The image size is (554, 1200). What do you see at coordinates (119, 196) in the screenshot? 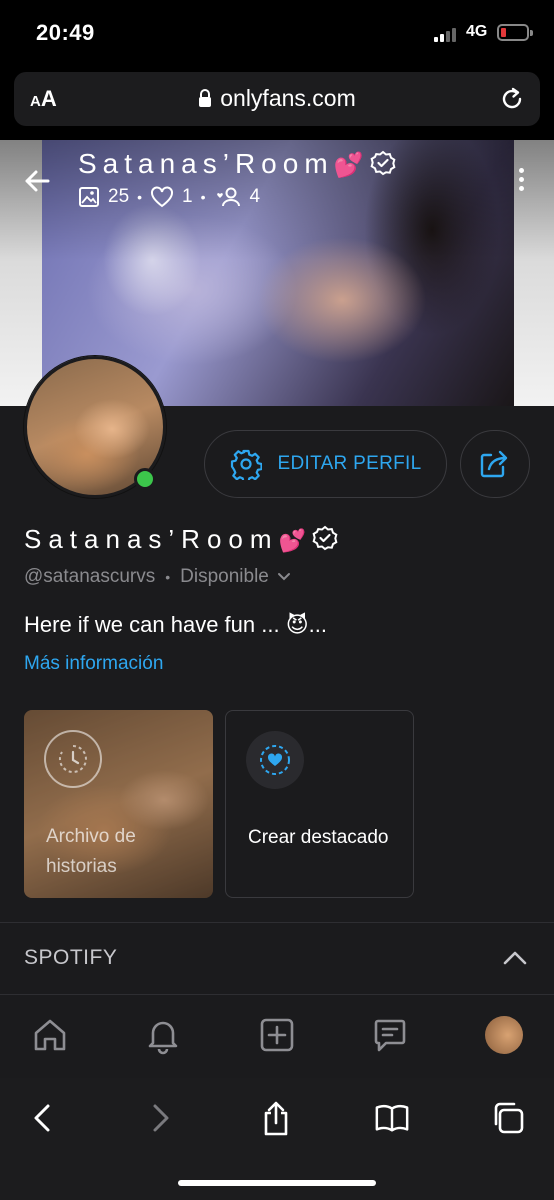
I see `media-count: 25` at bounding box center [119, 196].